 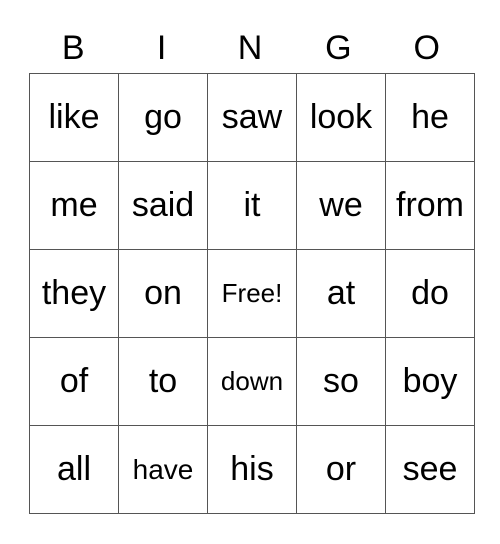 I want to click on bingo-cell: we, so click(x=341, y=205).